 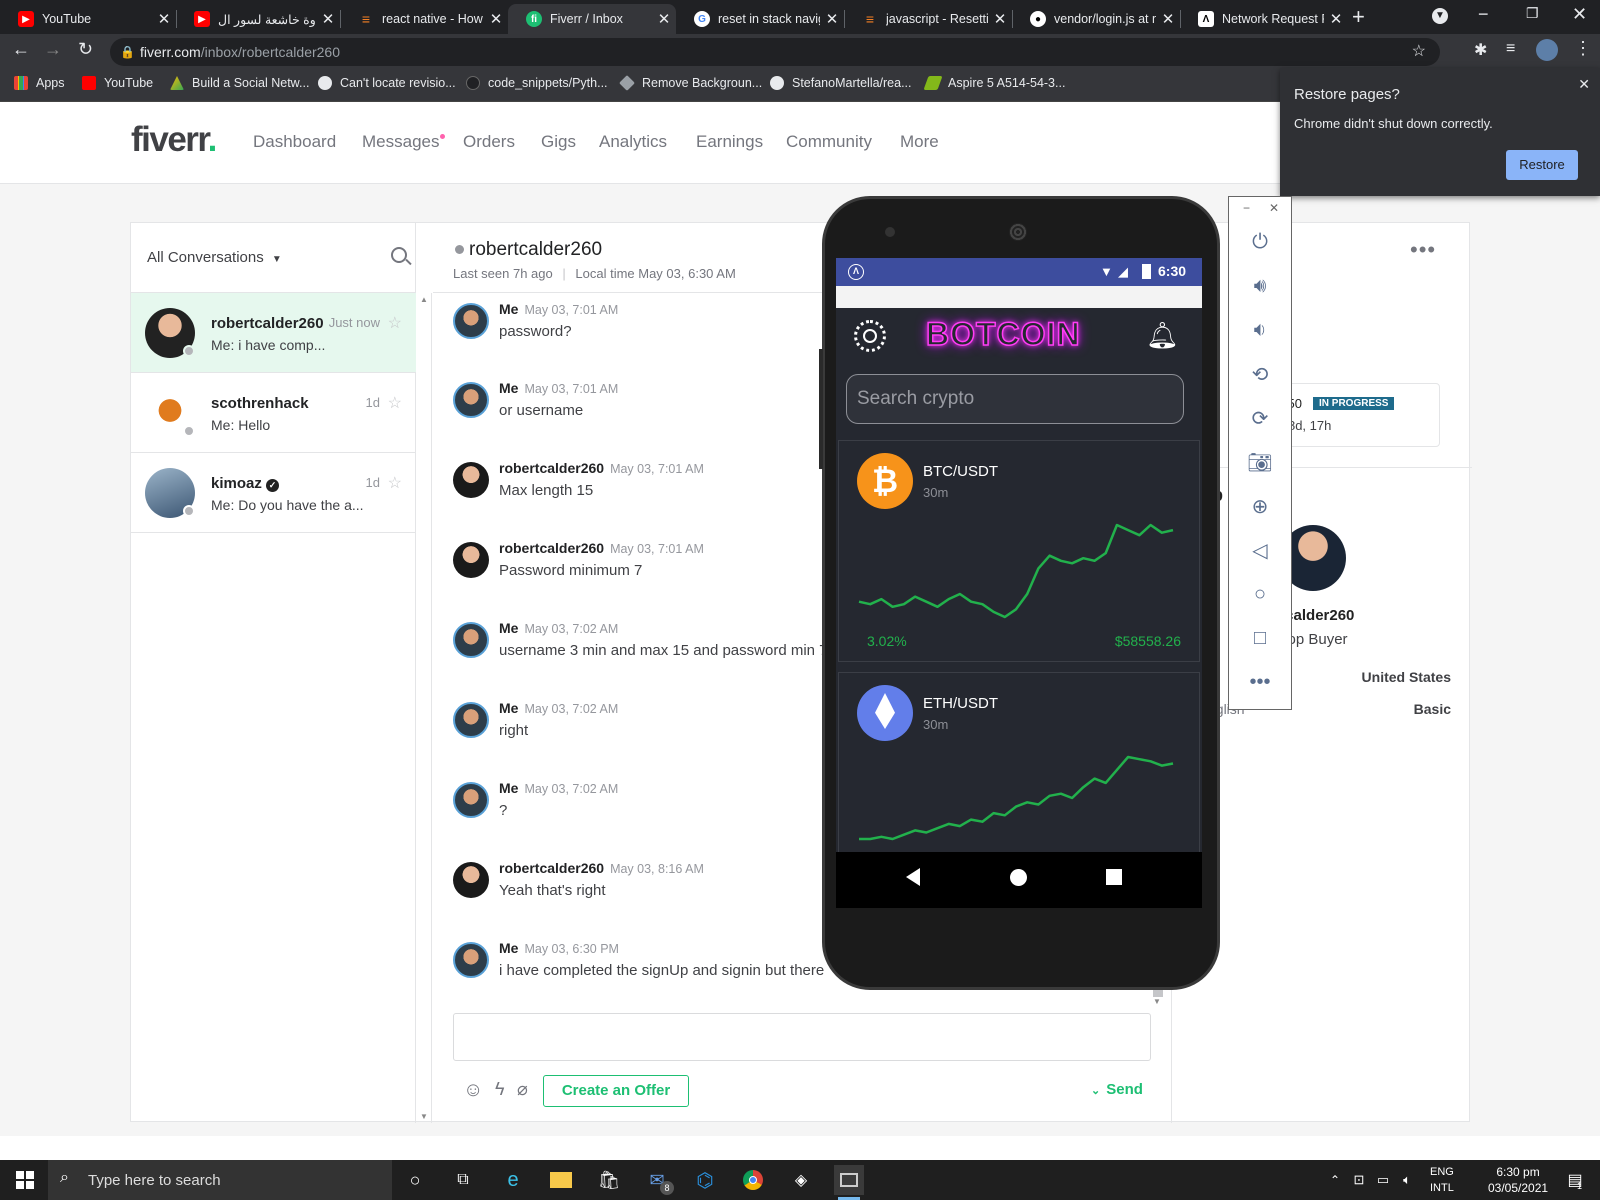 What do you see at coordinates (1019, 551) in the screenshot?
I see `crypto-card-btc: ₿ BTC/USDT 30m 3.02% $58558.26` at bounding box center [1019, 551].